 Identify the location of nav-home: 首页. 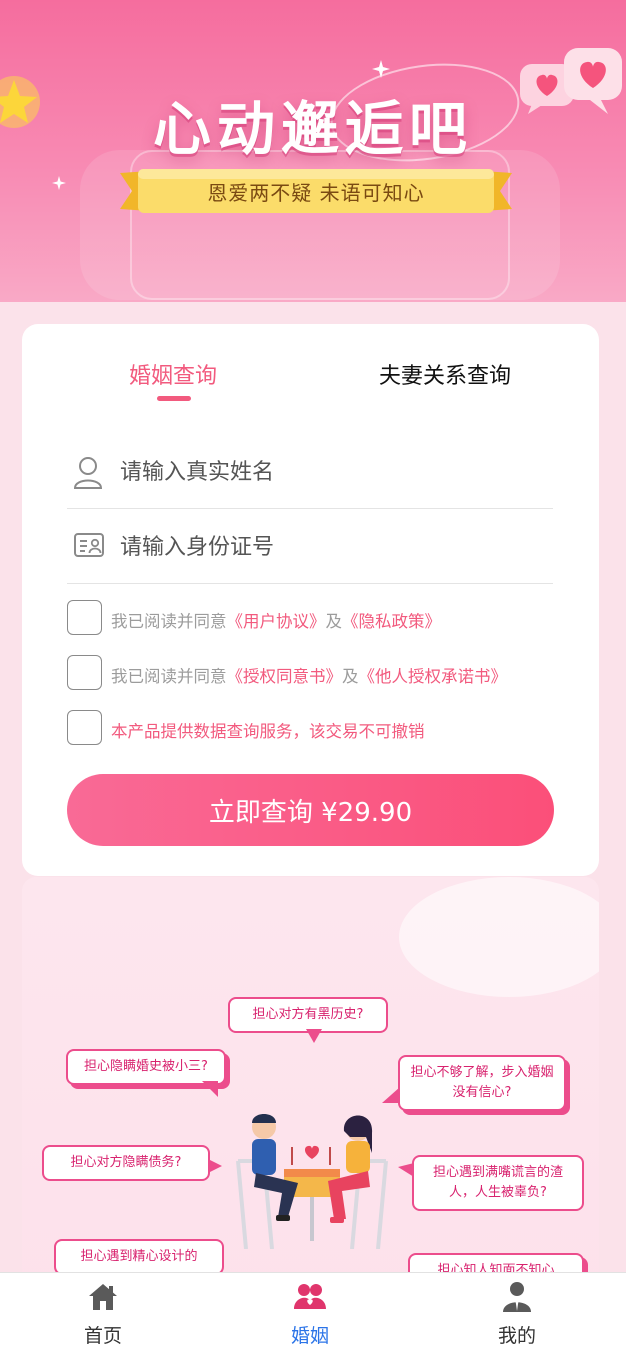
(103, 1312).